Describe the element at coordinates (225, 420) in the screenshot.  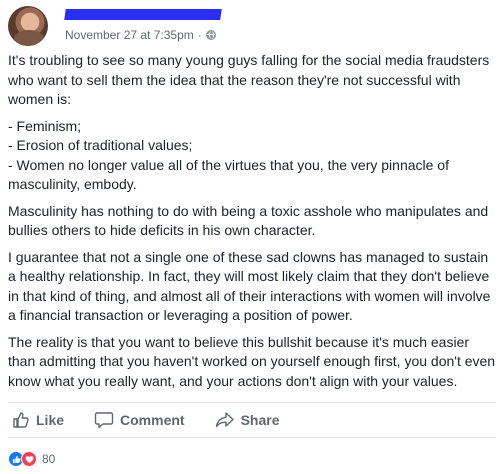
I see `share-arrow-icon` at that location.